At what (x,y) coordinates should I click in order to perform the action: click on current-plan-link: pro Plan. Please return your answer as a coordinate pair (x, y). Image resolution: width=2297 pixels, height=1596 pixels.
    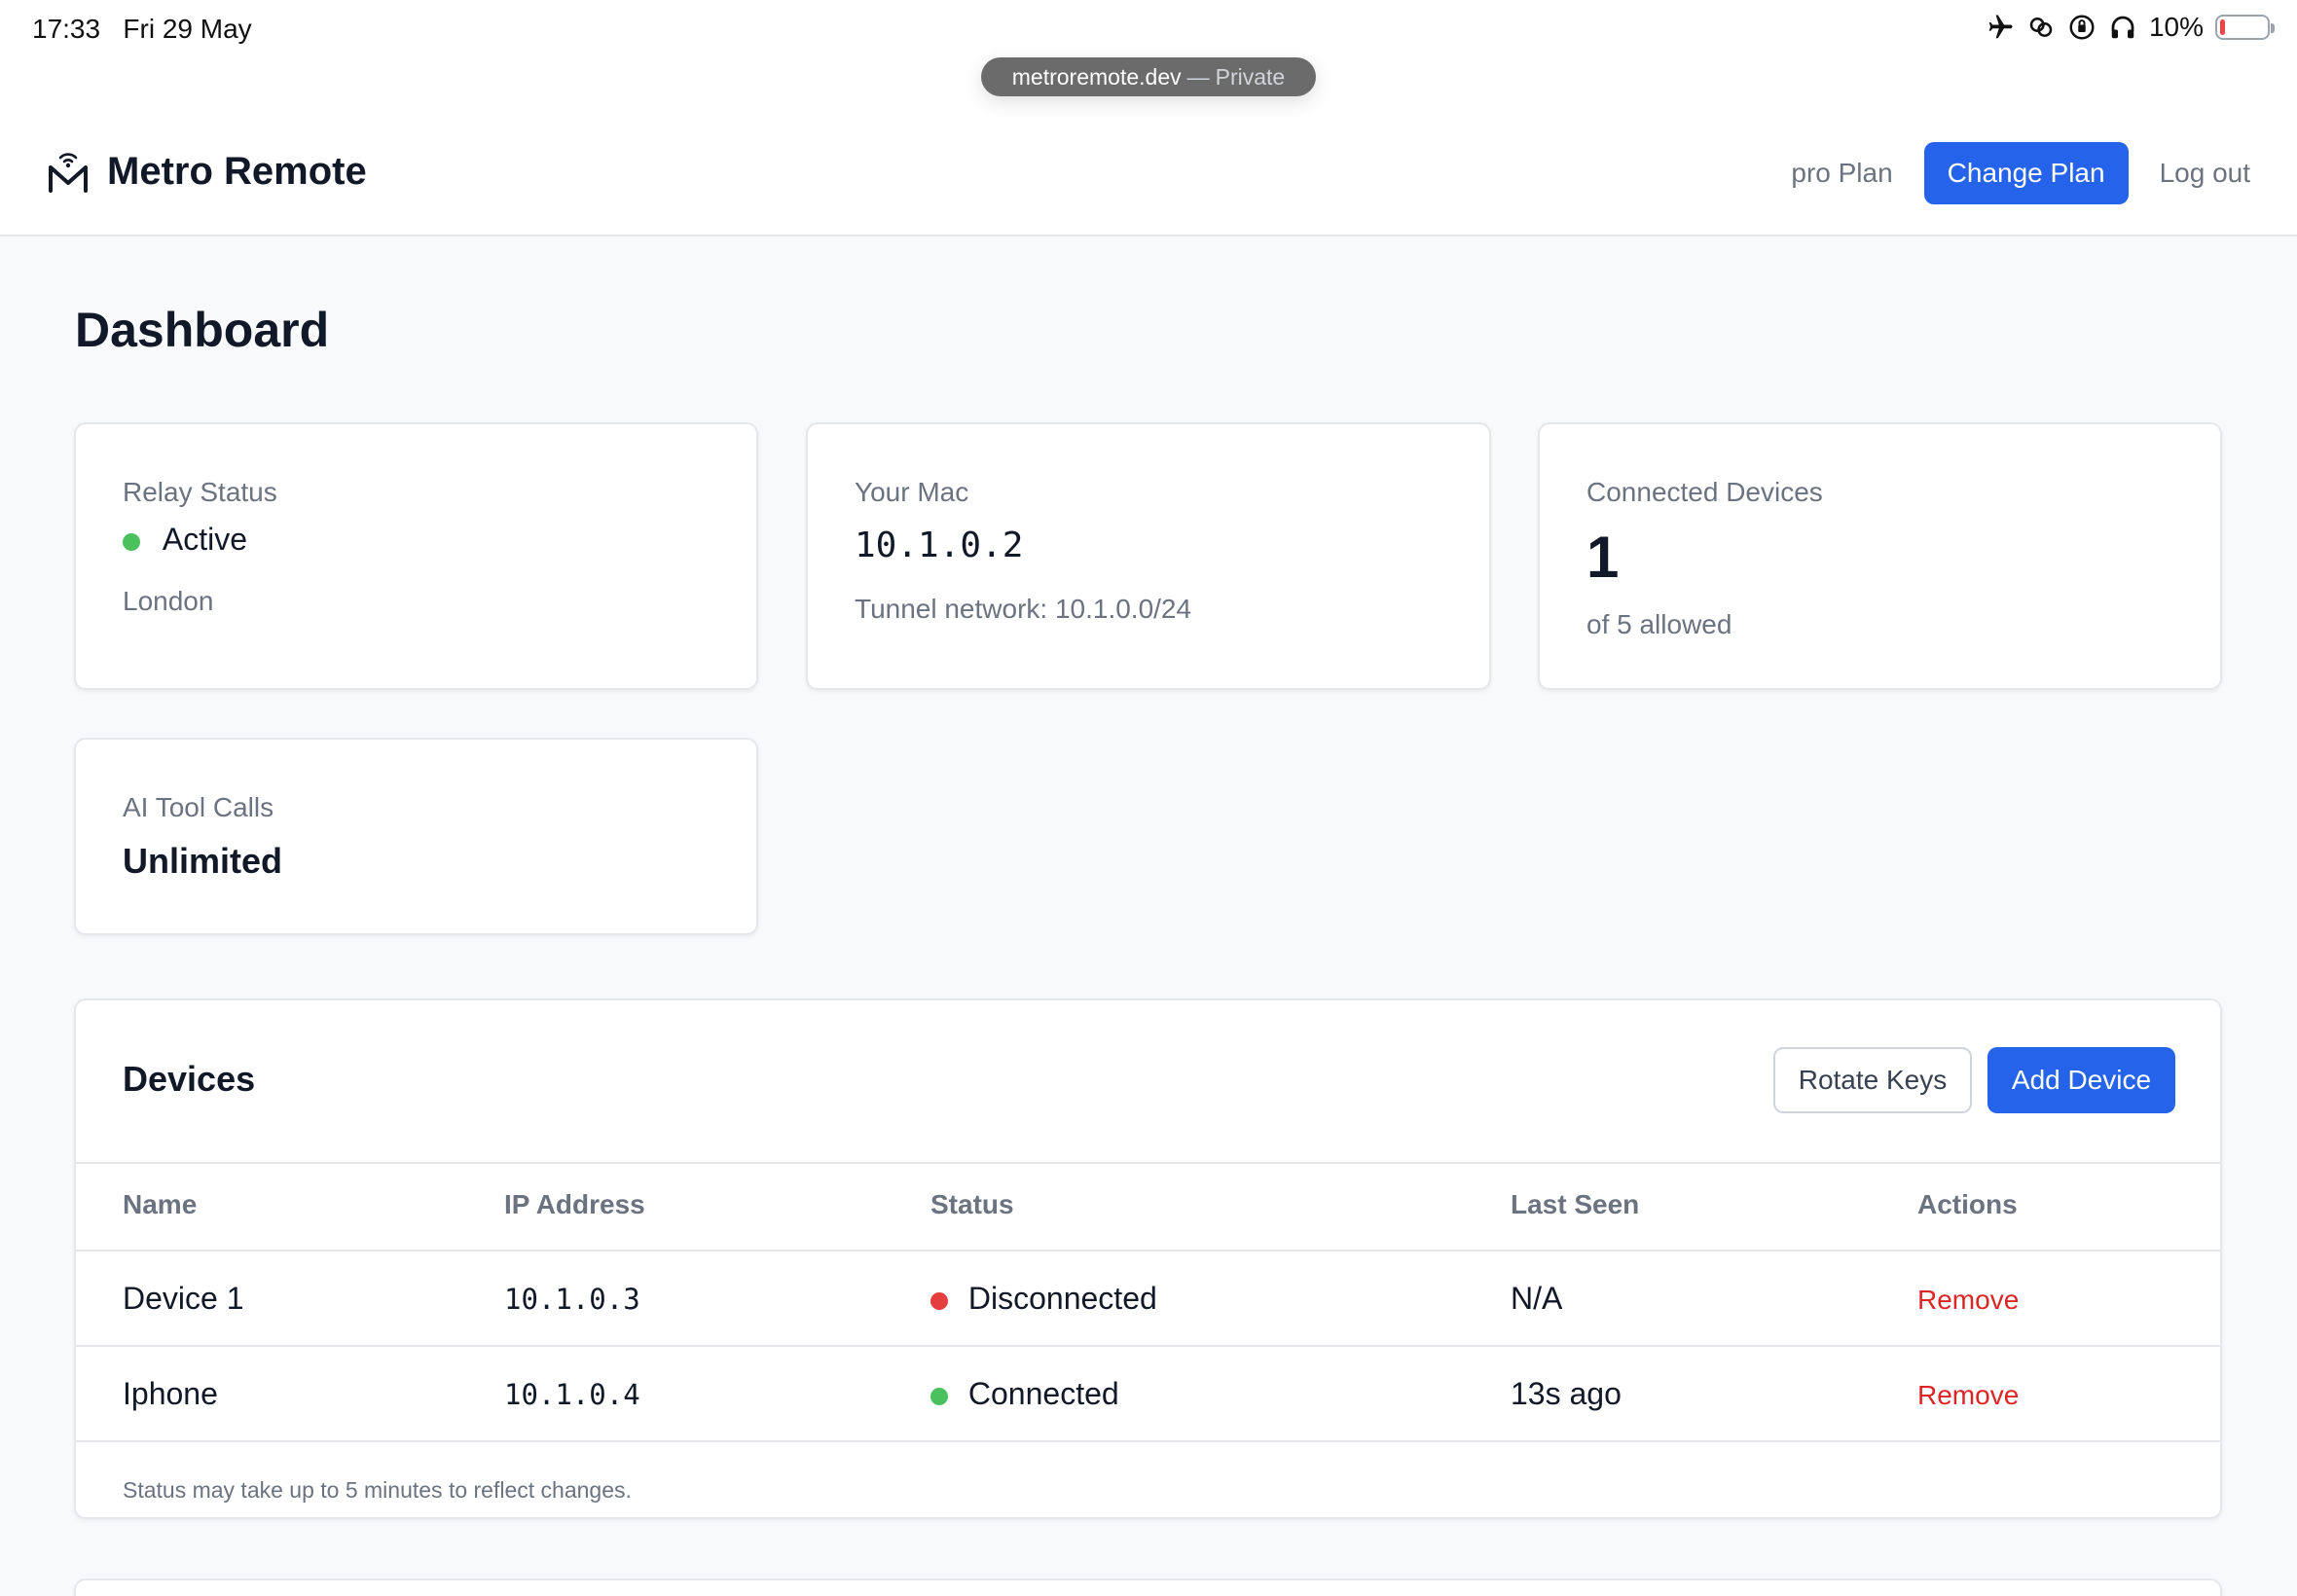
    Looking at the image, I should click on (1841, 173).